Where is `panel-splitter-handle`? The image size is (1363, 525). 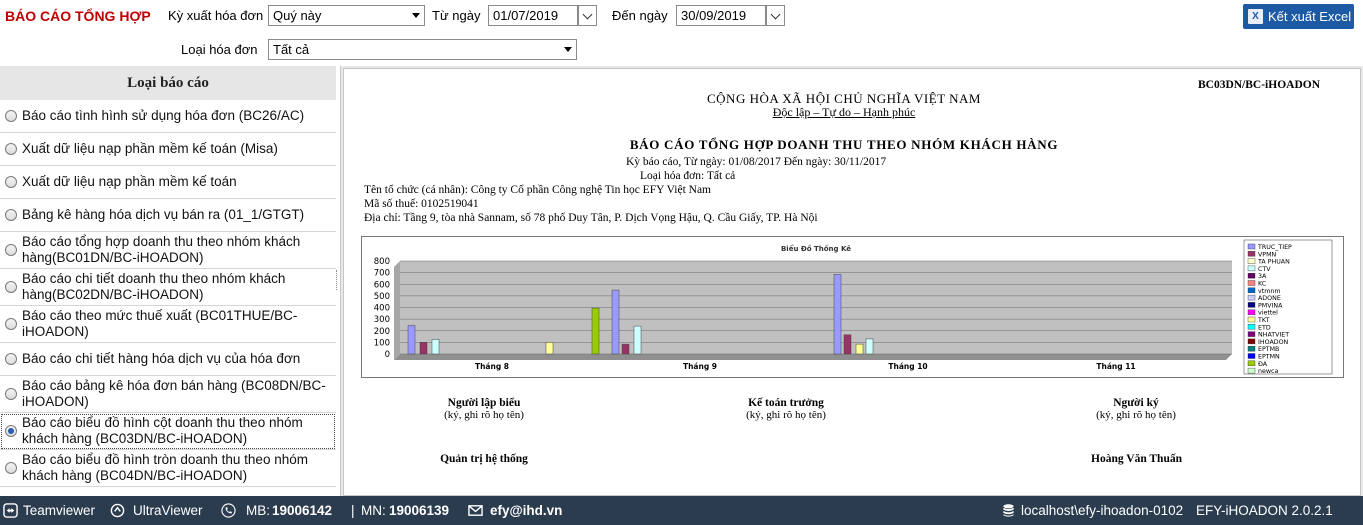 panel-splitter-handle is located at coordinates (337, 280).